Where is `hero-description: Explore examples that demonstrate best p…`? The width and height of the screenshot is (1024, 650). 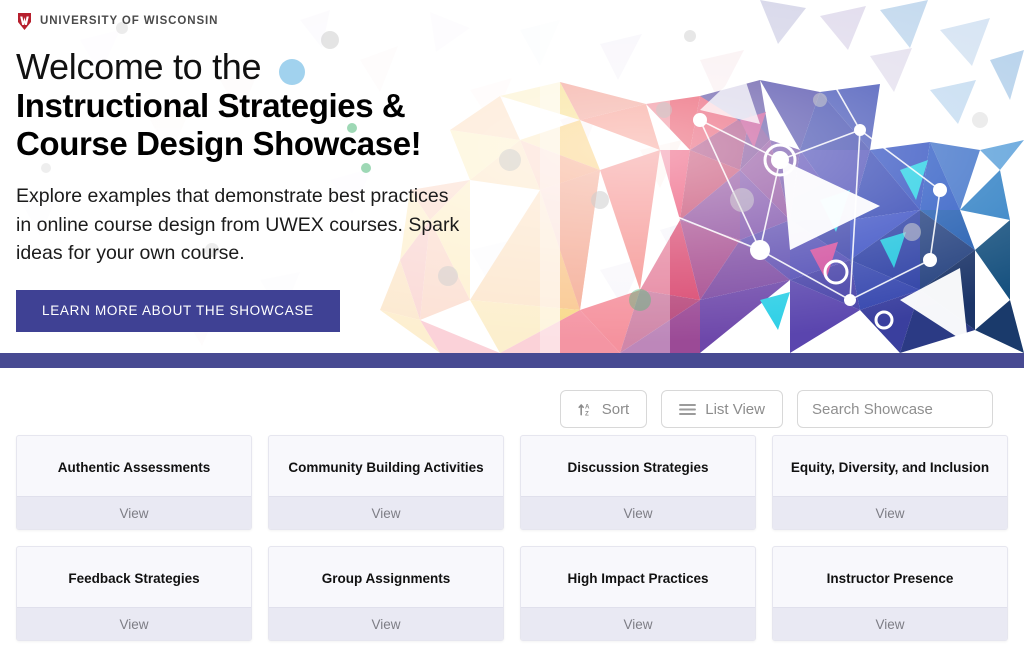 hero-description: Explore examples that demonstrate best p… is located at coordinates (238, 225).